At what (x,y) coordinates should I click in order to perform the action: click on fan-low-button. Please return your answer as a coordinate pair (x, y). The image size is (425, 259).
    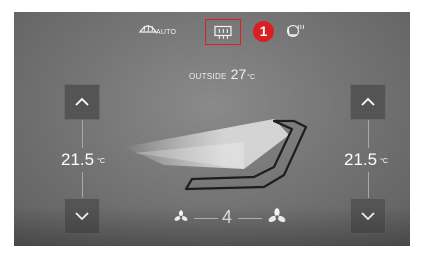
    Looking at the image, I should click on (181, 219).